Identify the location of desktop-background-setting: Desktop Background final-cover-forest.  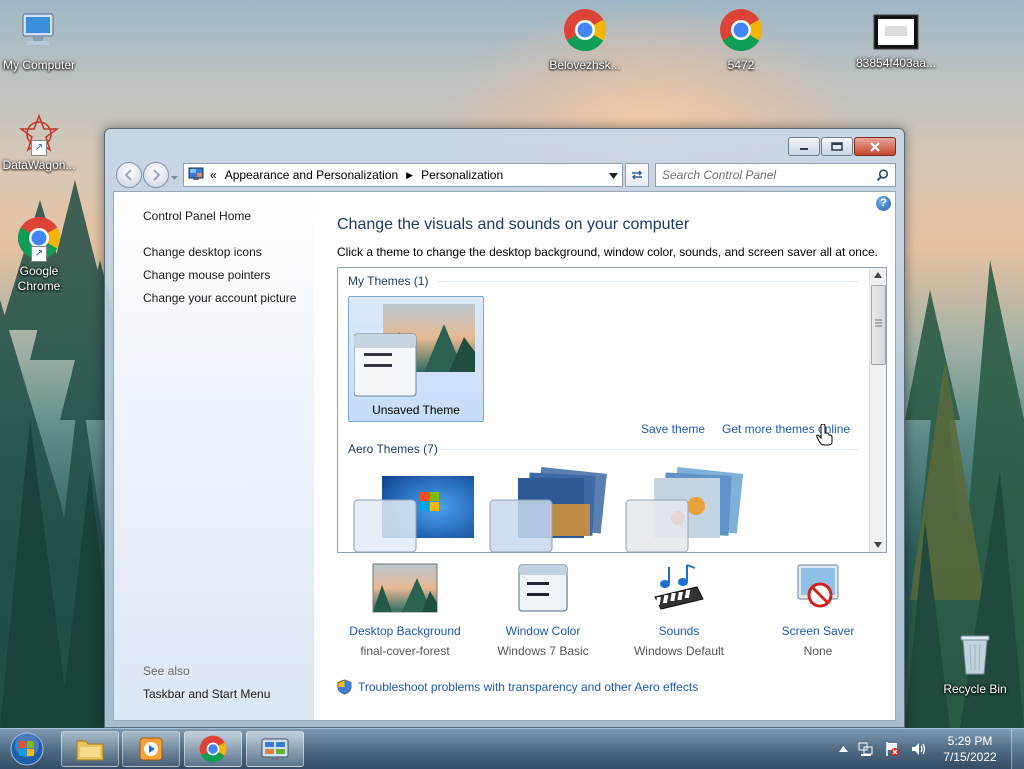
(405, 610).